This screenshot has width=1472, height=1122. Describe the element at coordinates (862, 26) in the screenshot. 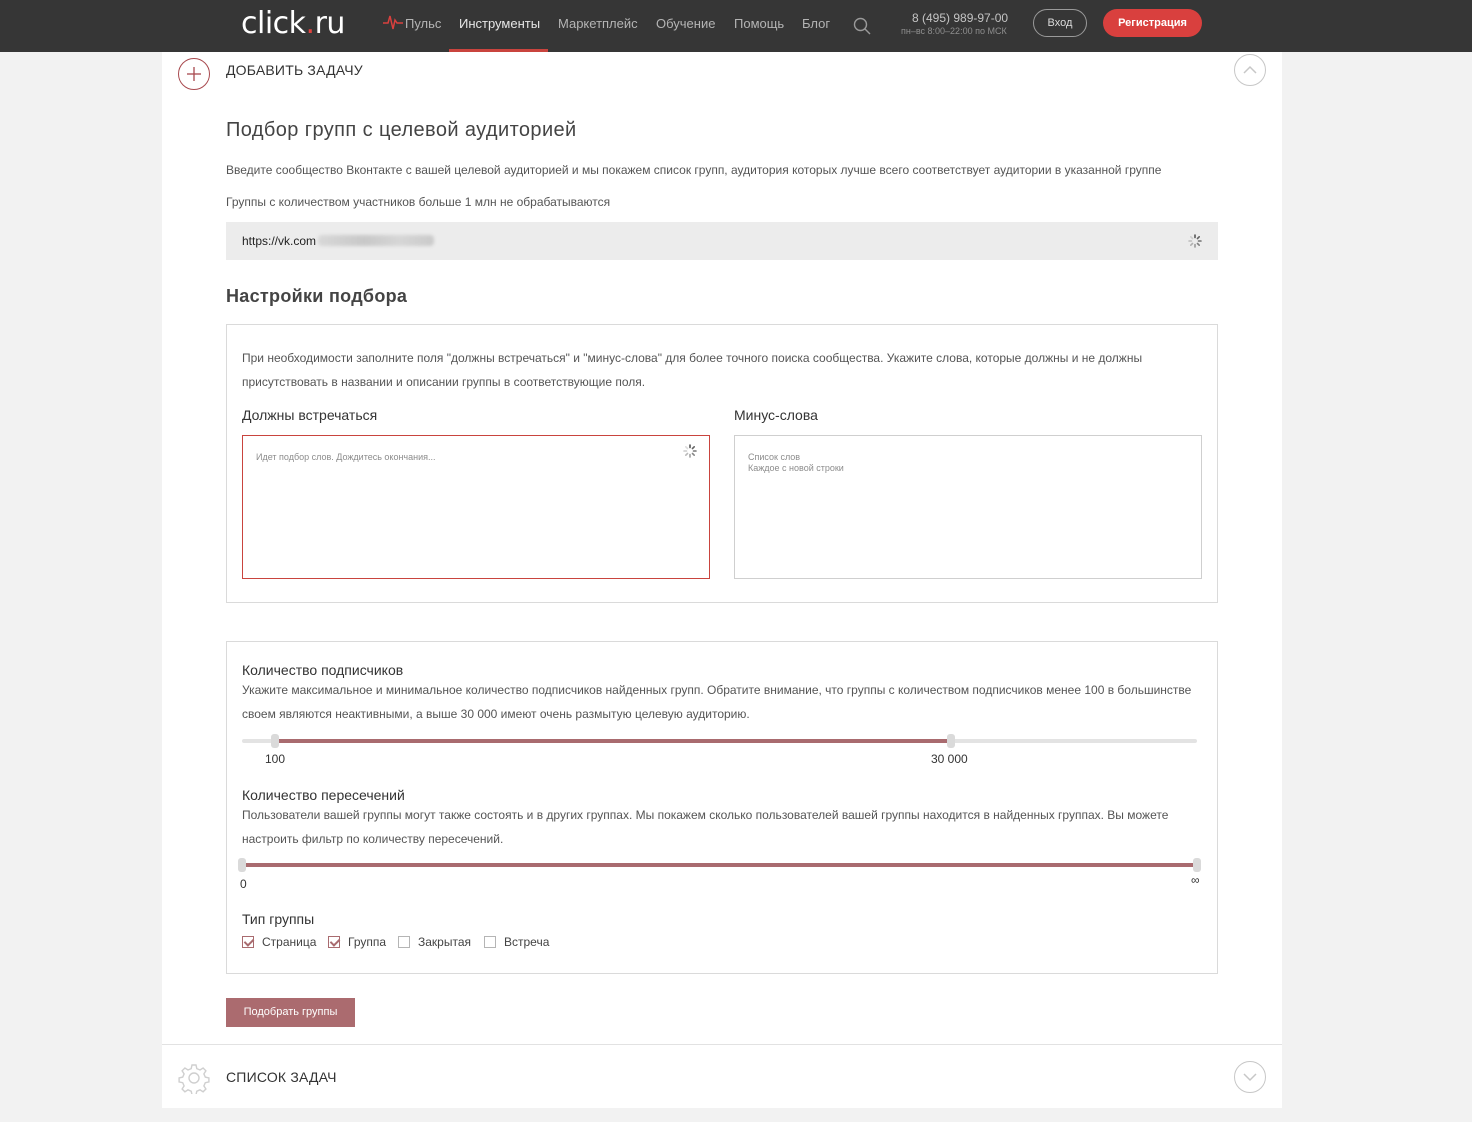

I see `search-icon` at that location.